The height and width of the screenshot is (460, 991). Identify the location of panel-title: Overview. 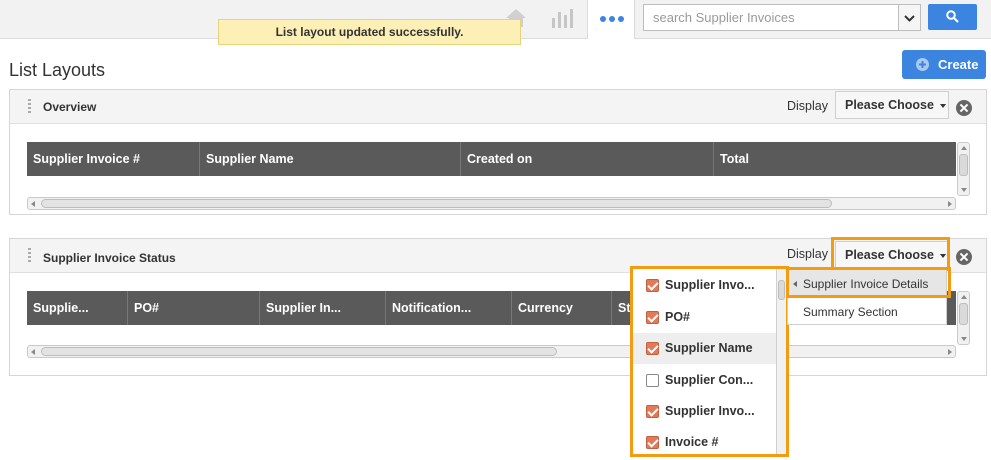
(70, 107).